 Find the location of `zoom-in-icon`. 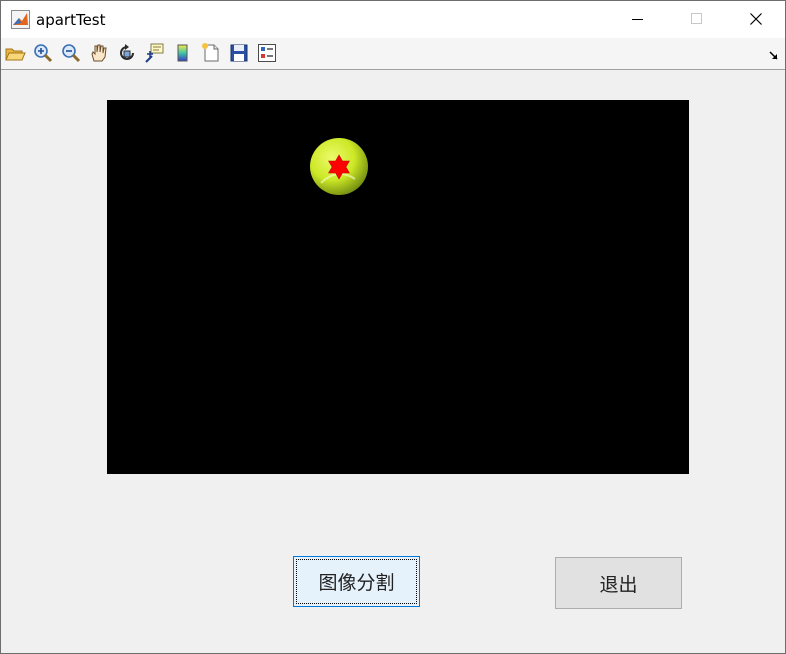

zoom-in-icon is located at coordinates (43, 53).